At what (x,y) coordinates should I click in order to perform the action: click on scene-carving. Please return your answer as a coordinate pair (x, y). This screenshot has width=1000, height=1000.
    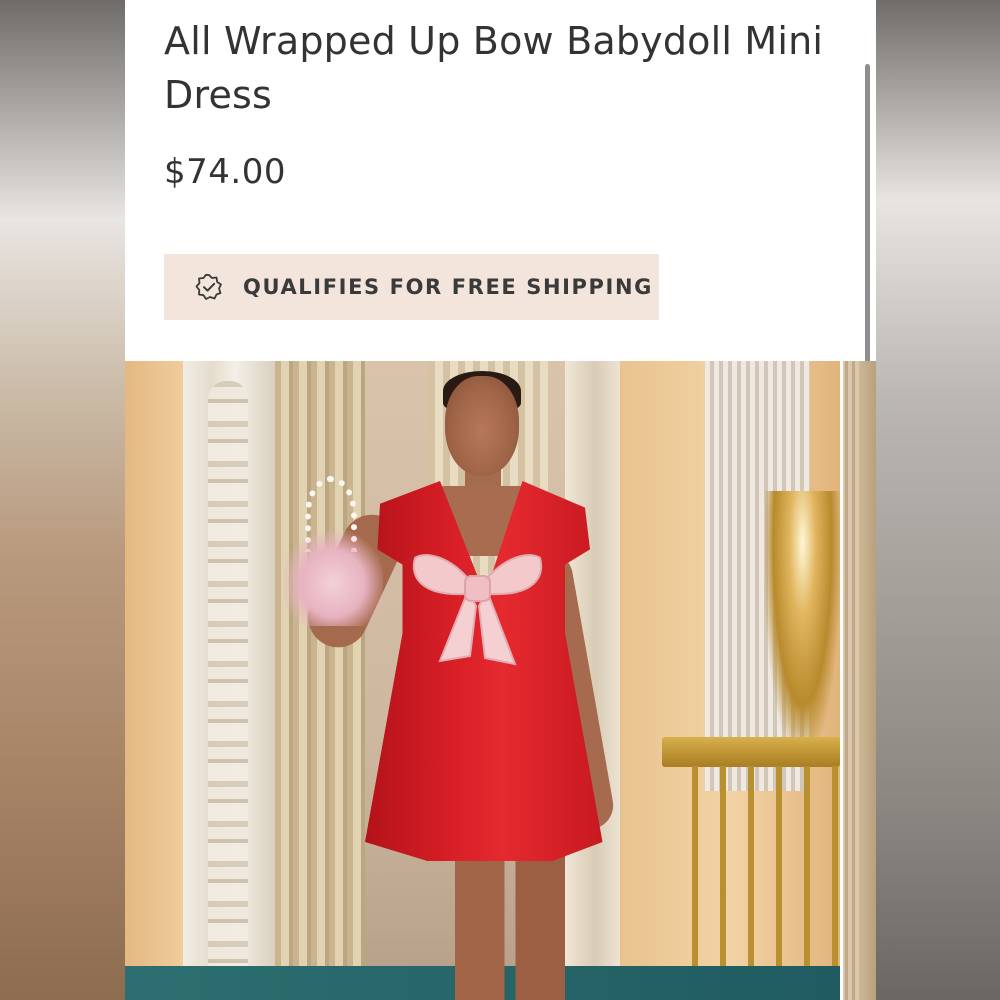
    Looking at the image, I should click on (228, 681).